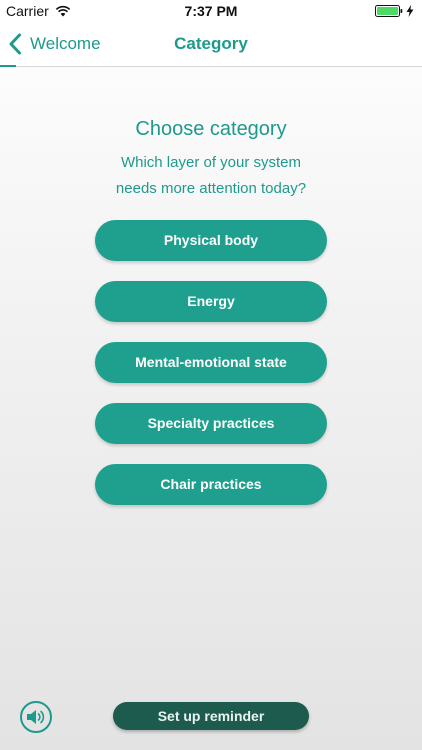 The height and width of the screenshot is (750, 422). Describe the element at coordinates (211, 188) in the screenshot. I see `subheading-line: needs more attention today?` at that location.